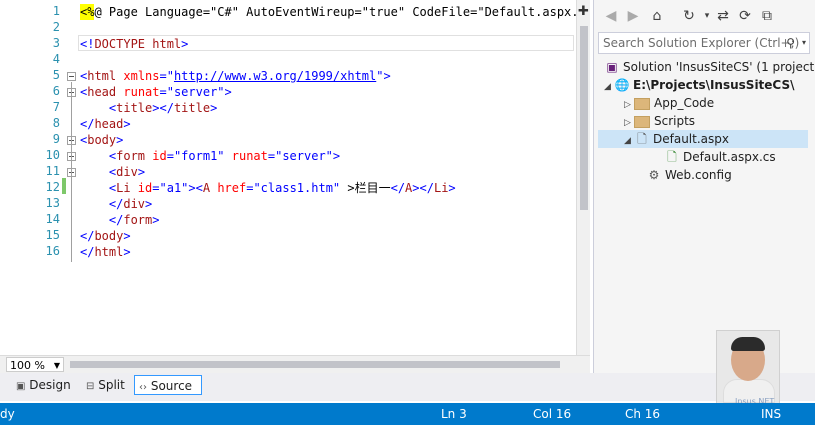 The width and height of the screenshot is (815, 425). I want to click on code-token: form, so click(138, 220).